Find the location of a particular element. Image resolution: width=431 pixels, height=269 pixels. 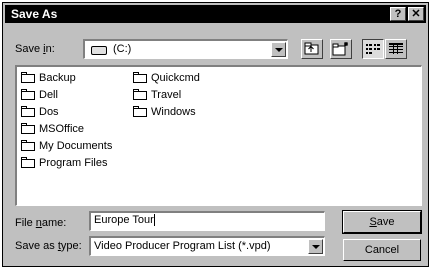

save-in-label: Save in: is located at coordinates (35, 49).